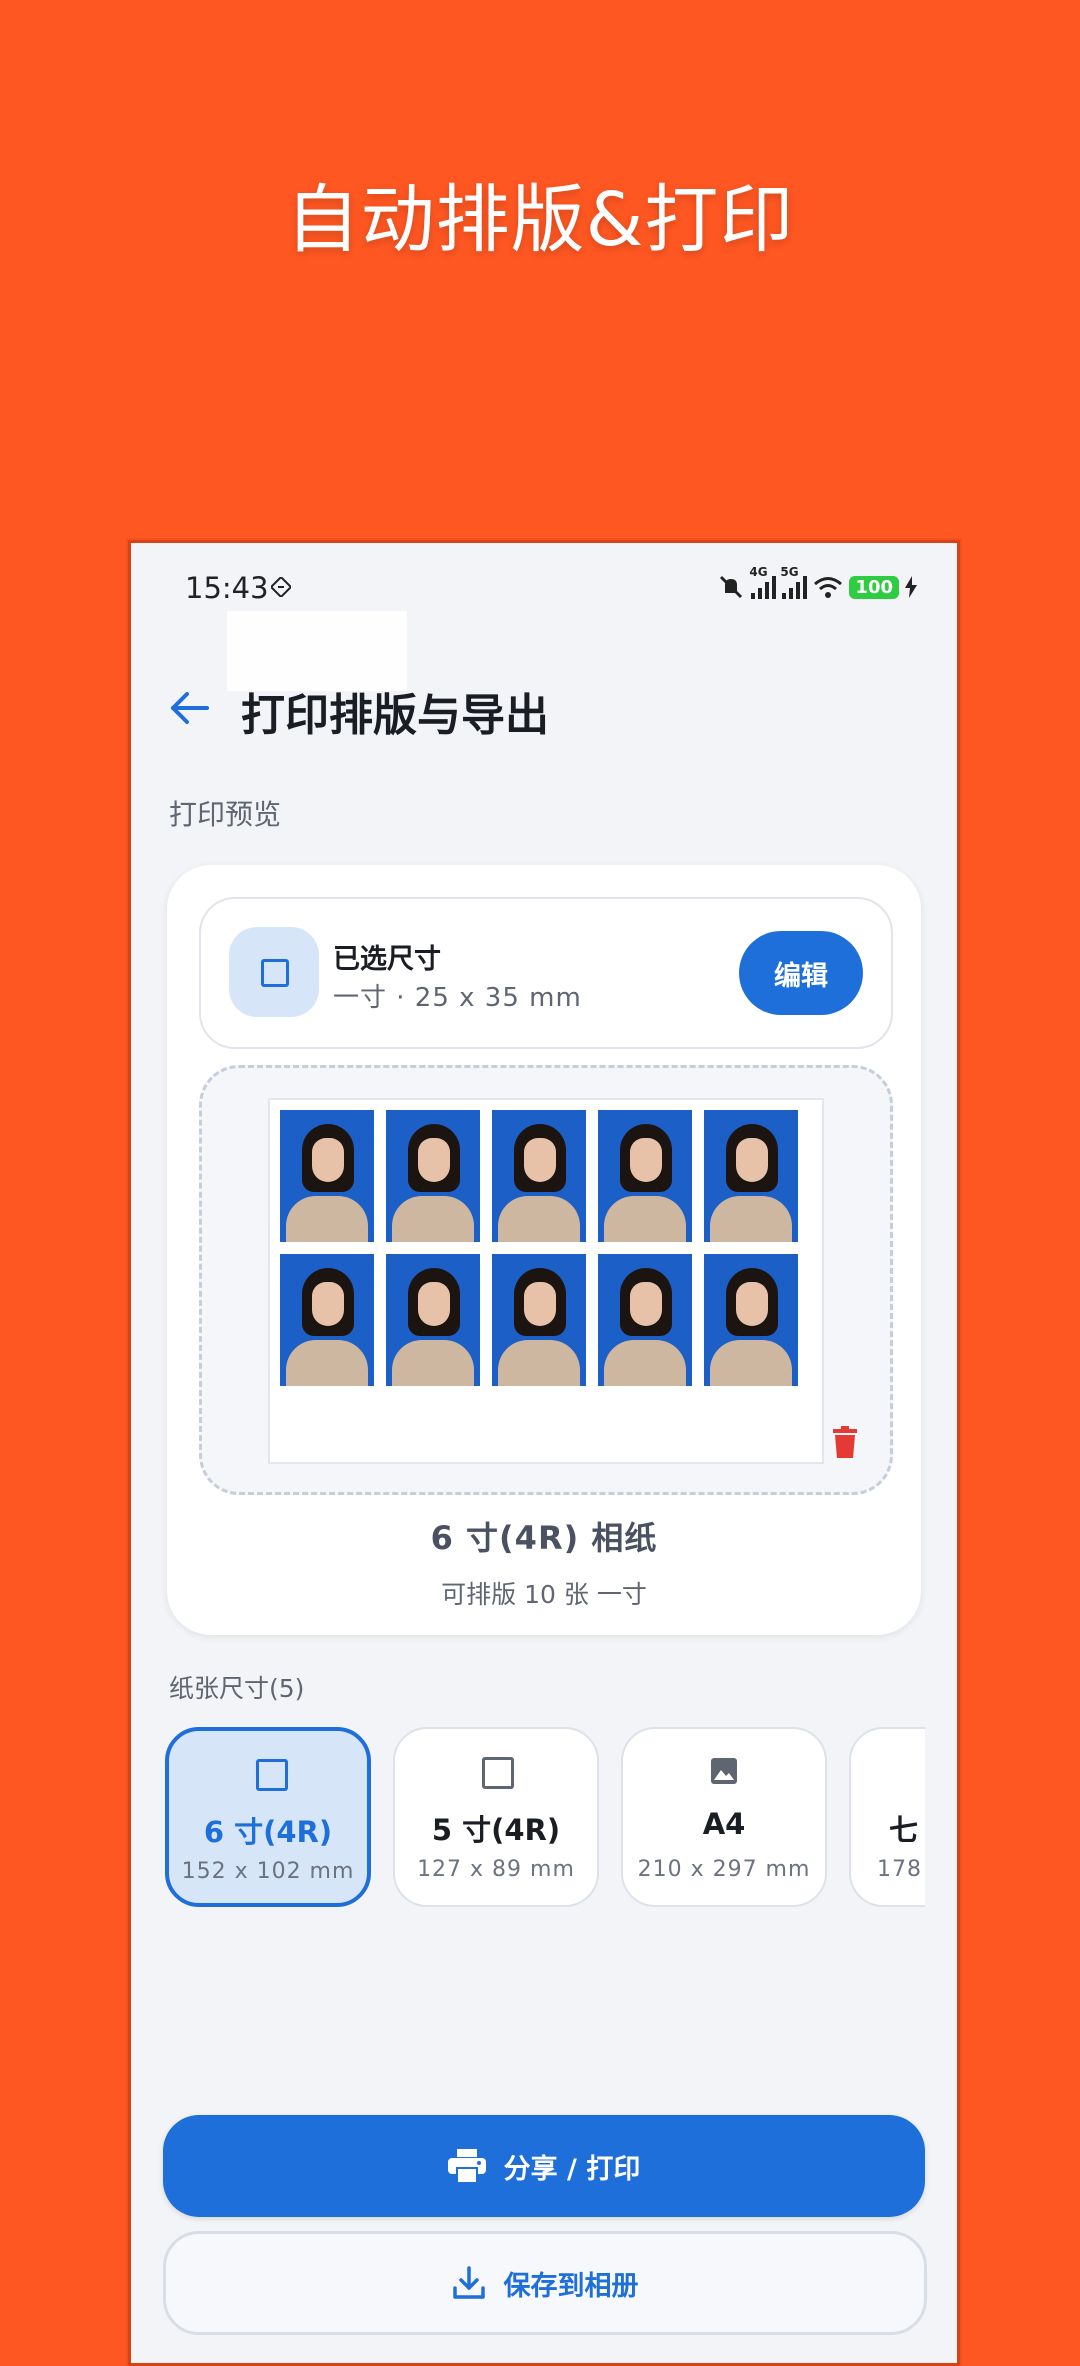 The width and height of the screenshot is (1080, 2366). Describe the element at coordinates (794, 582) in the screenshot. I see `signal-5g-icon: 5G` at that location.